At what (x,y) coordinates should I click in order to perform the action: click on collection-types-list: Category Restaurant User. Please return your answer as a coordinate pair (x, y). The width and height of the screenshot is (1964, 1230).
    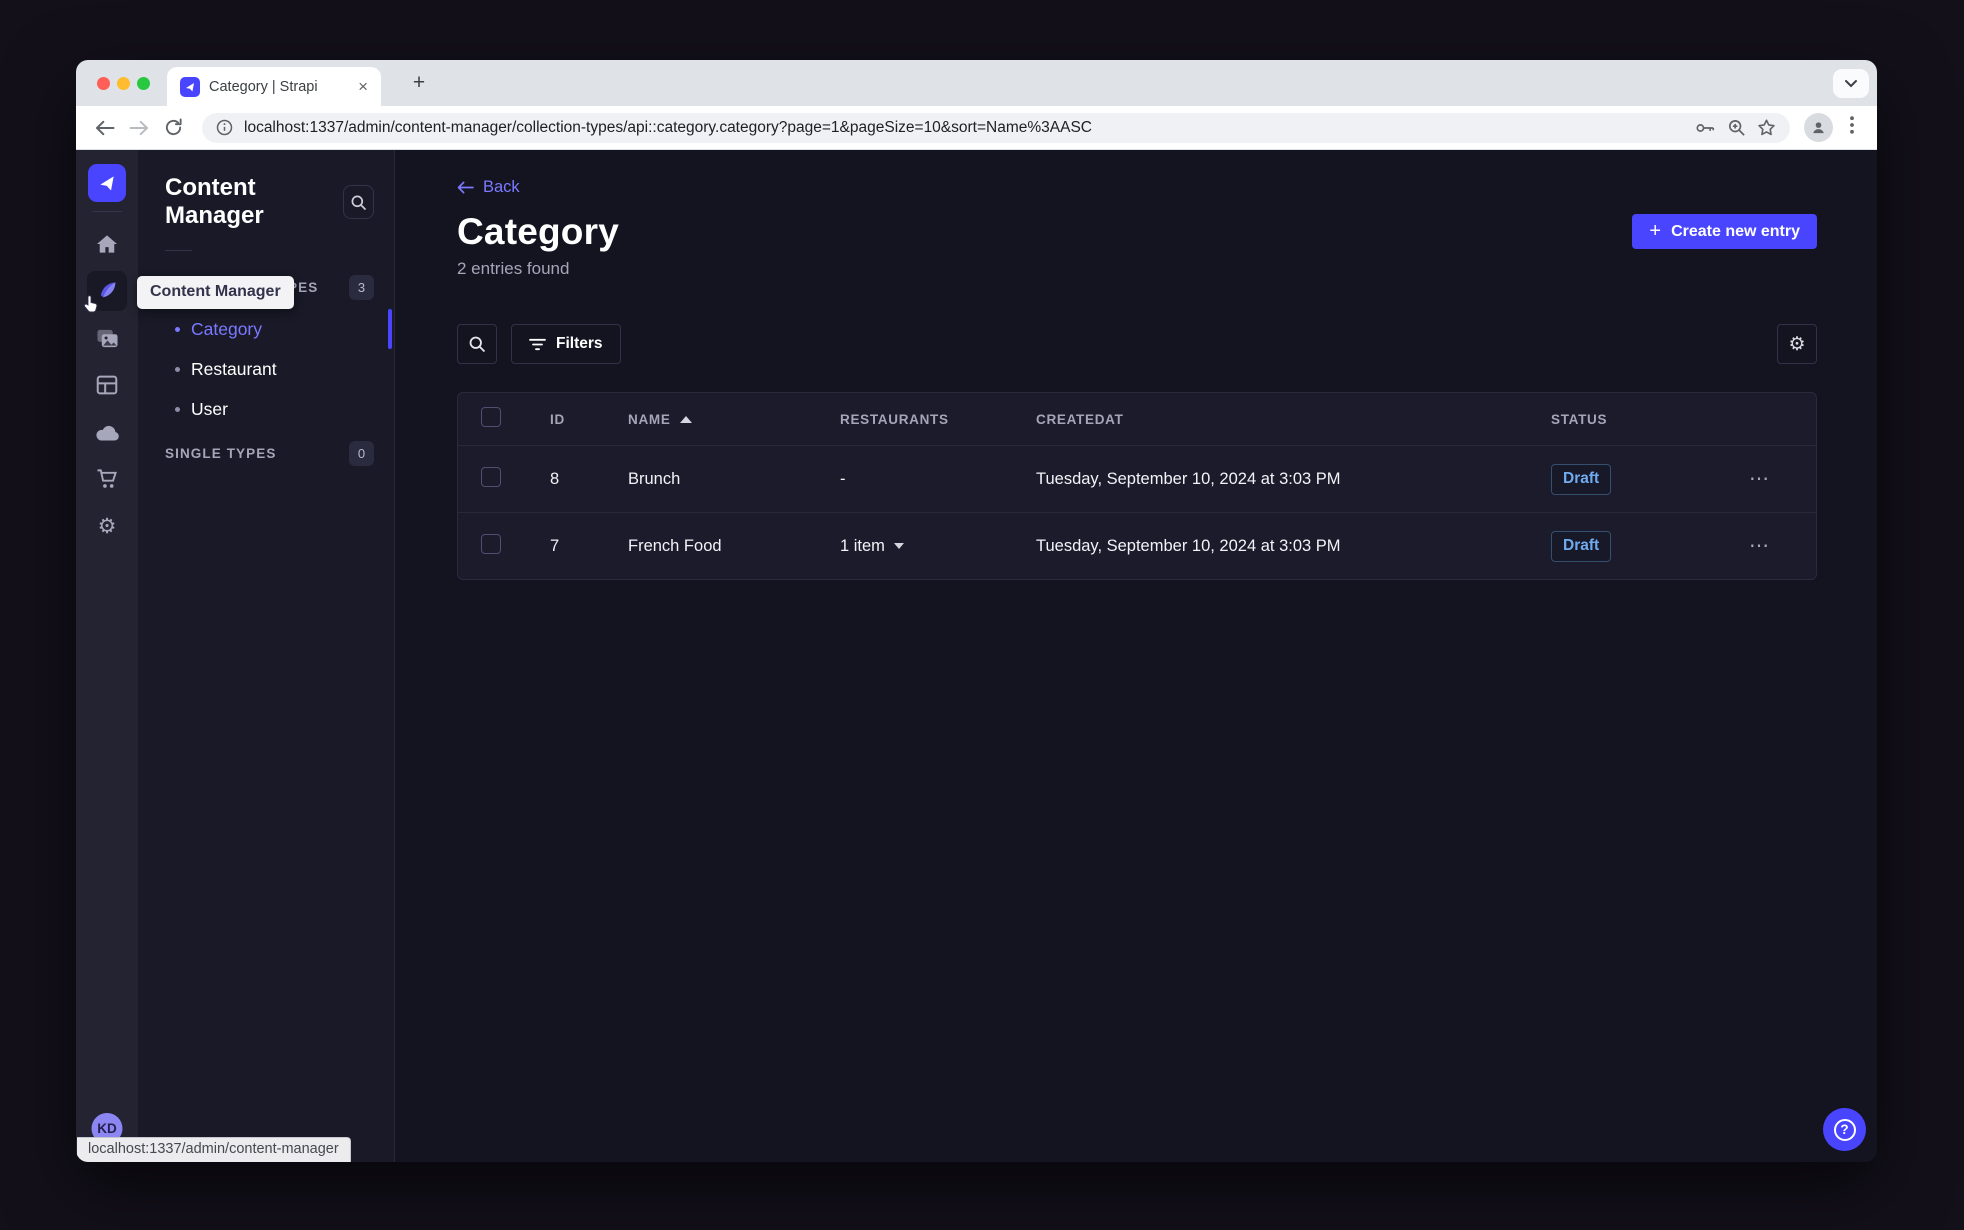
    Looking at the image, I should click on (266, 369).